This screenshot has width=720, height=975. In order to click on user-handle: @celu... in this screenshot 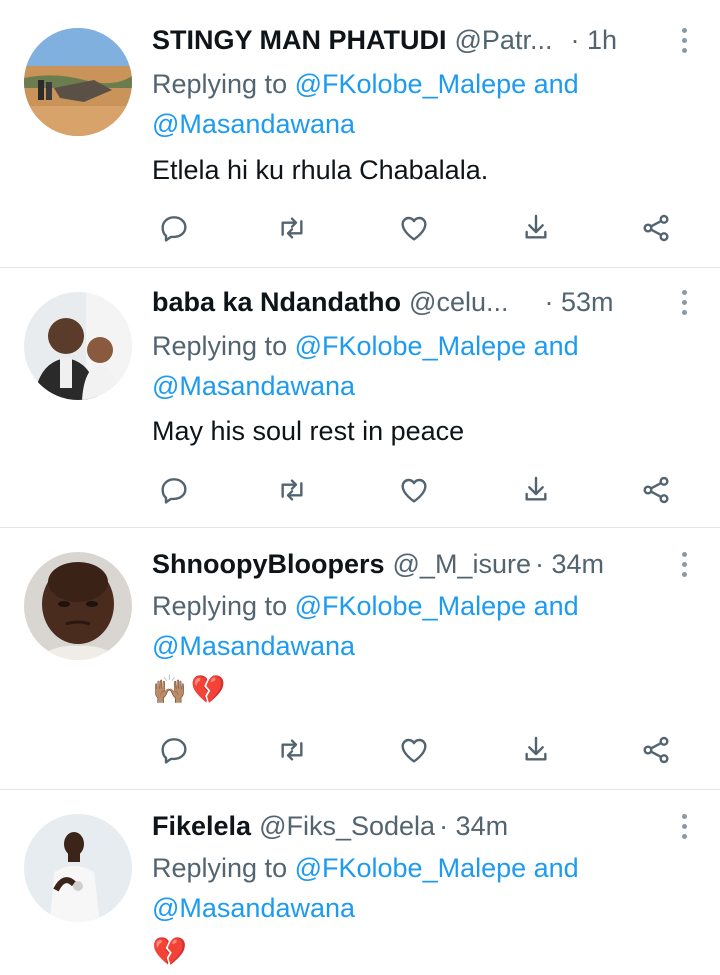, I will do `click(458, 302)`.